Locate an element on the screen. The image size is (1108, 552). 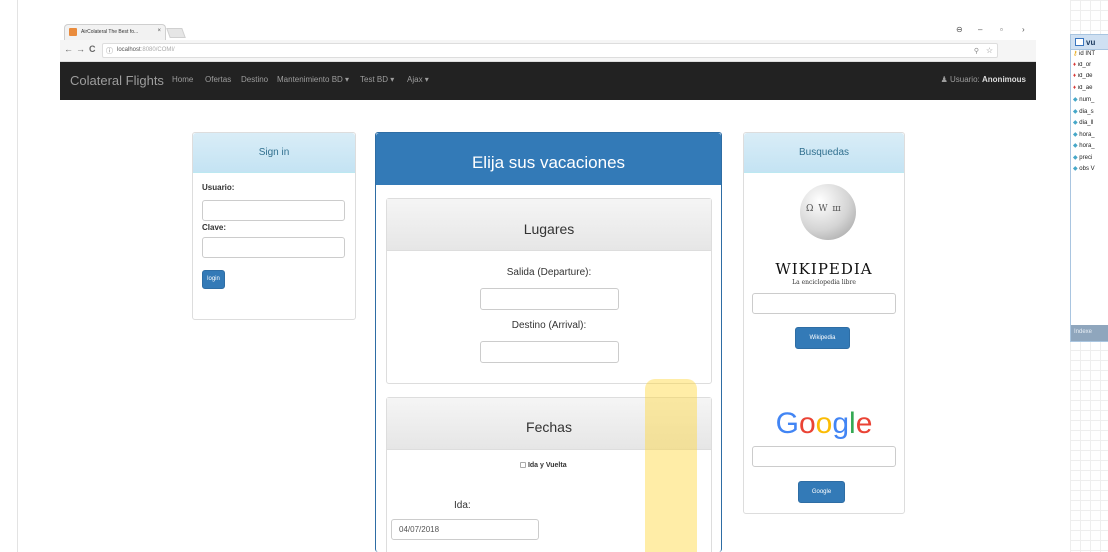
forward-icon: → is located at coordinates (80, 49).